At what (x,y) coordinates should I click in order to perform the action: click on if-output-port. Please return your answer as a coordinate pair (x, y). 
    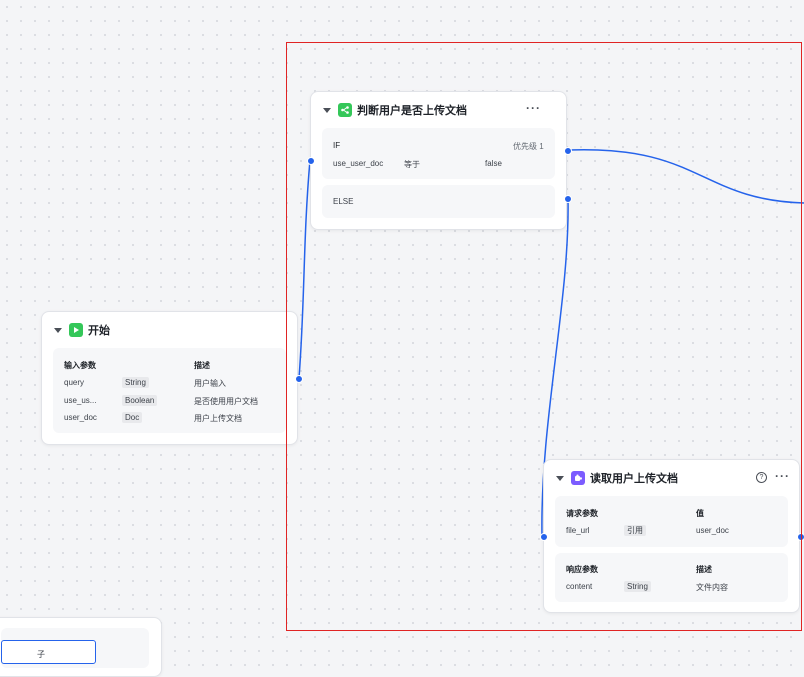
    Looking at the image, I should click on (568, 151).